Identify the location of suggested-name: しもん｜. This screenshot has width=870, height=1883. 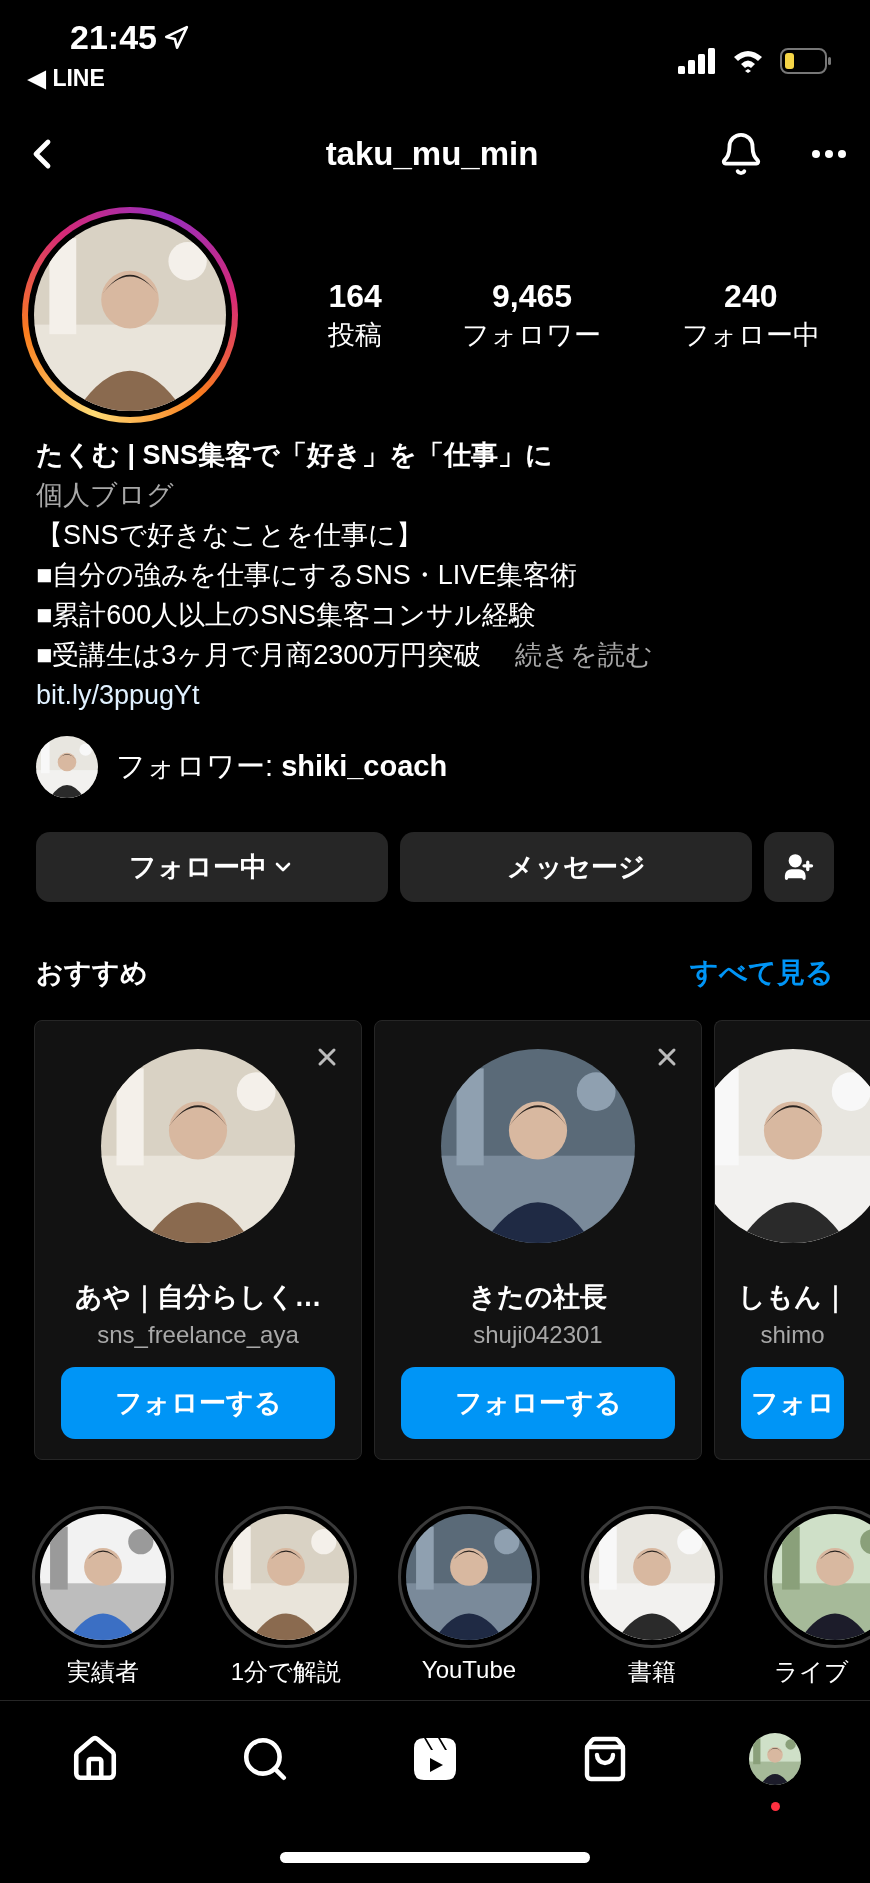
(792, 1298).